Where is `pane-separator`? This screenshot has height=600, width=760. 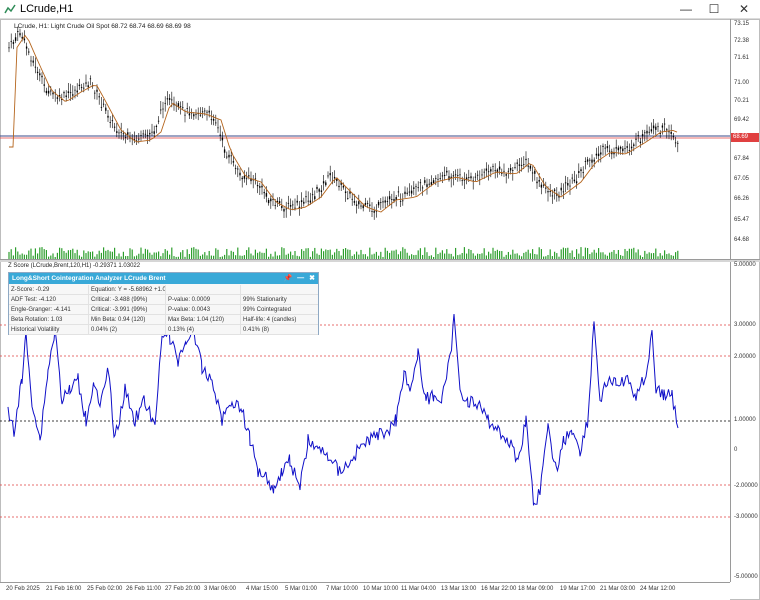
pane-separator is located at coordinates (380, 260).